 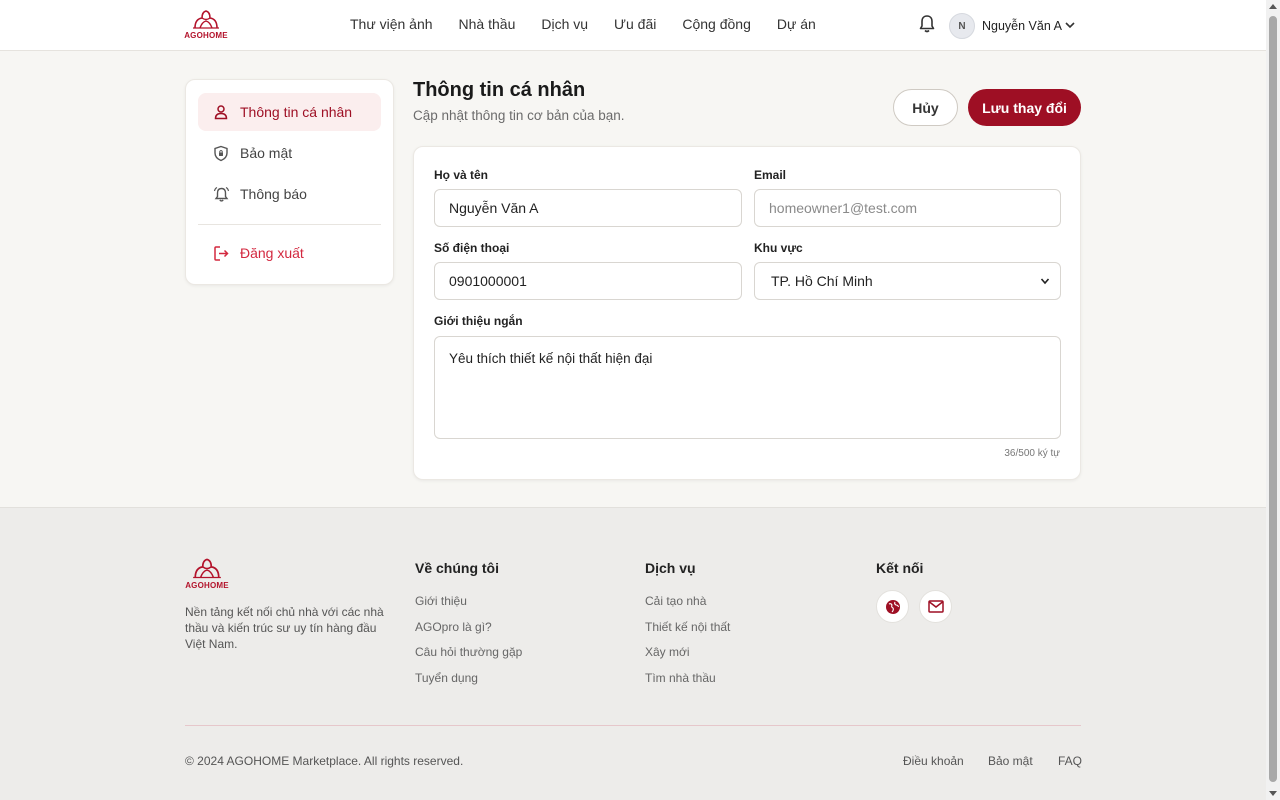 I want to click on email-input: homeowner1@test.com, so click(x=907, y=208).